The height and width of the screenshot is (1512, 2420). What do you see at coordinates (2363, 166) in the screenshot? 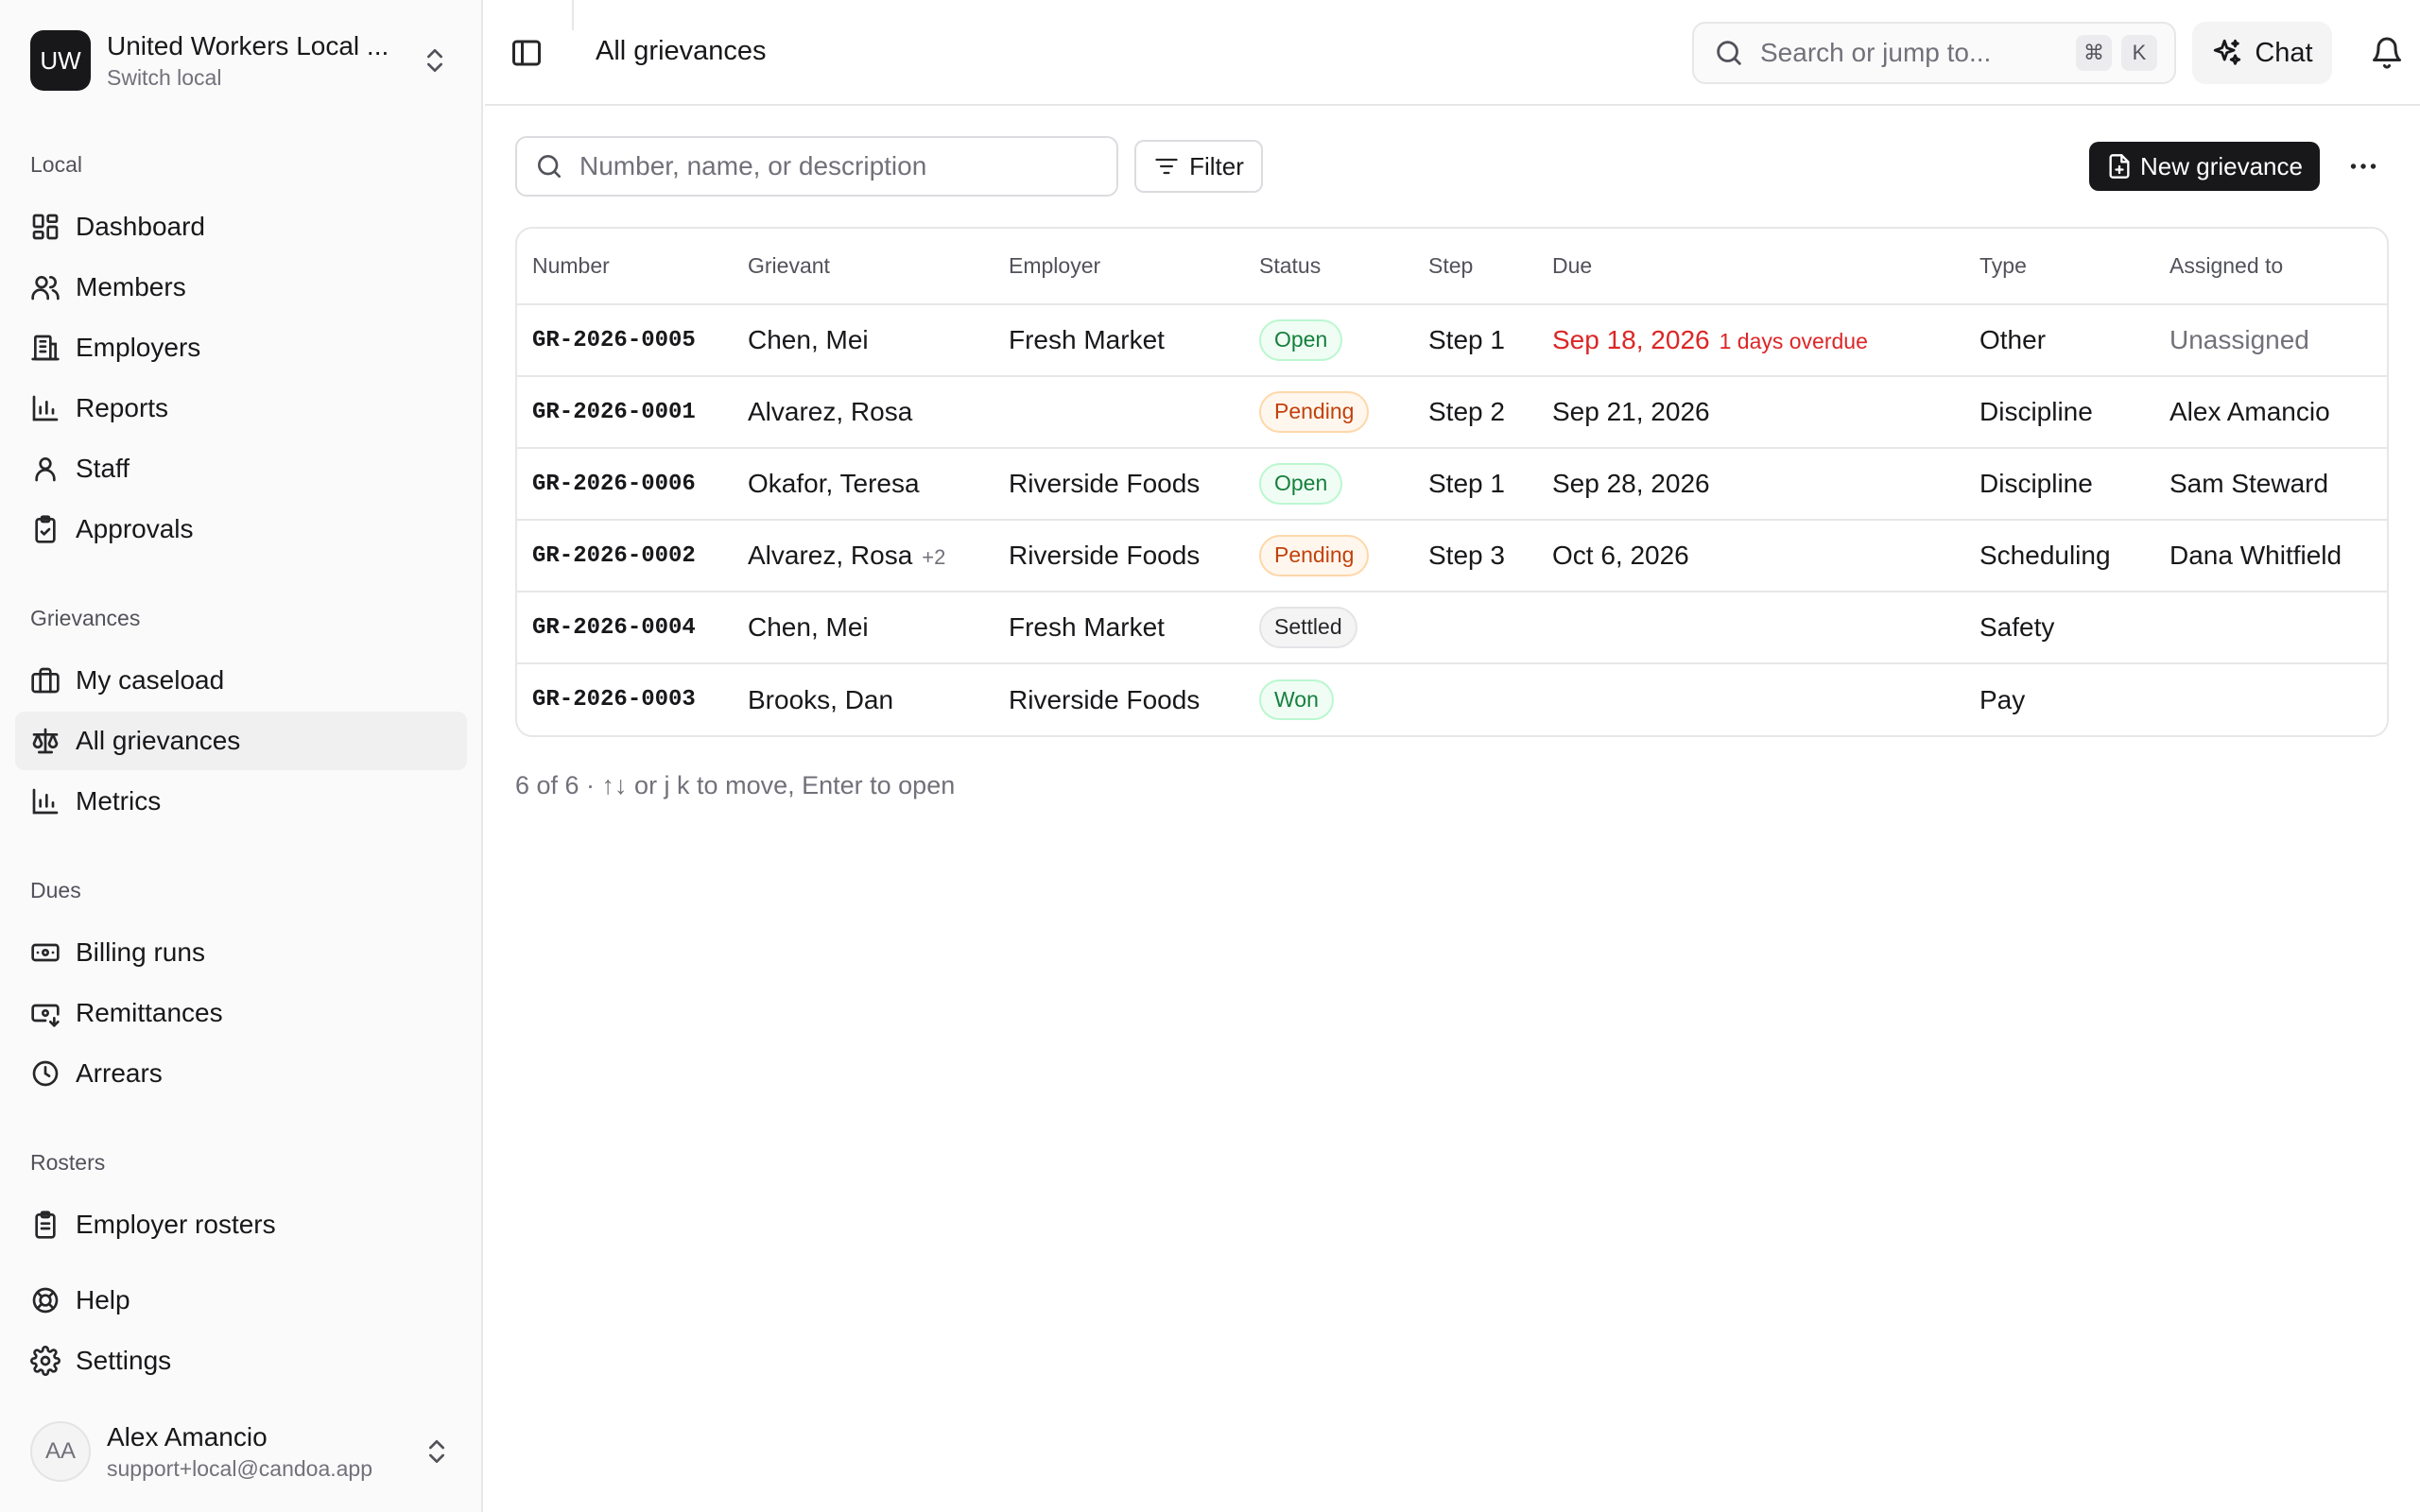
I see `more-options-icon` at bounding box center [2363, 166].